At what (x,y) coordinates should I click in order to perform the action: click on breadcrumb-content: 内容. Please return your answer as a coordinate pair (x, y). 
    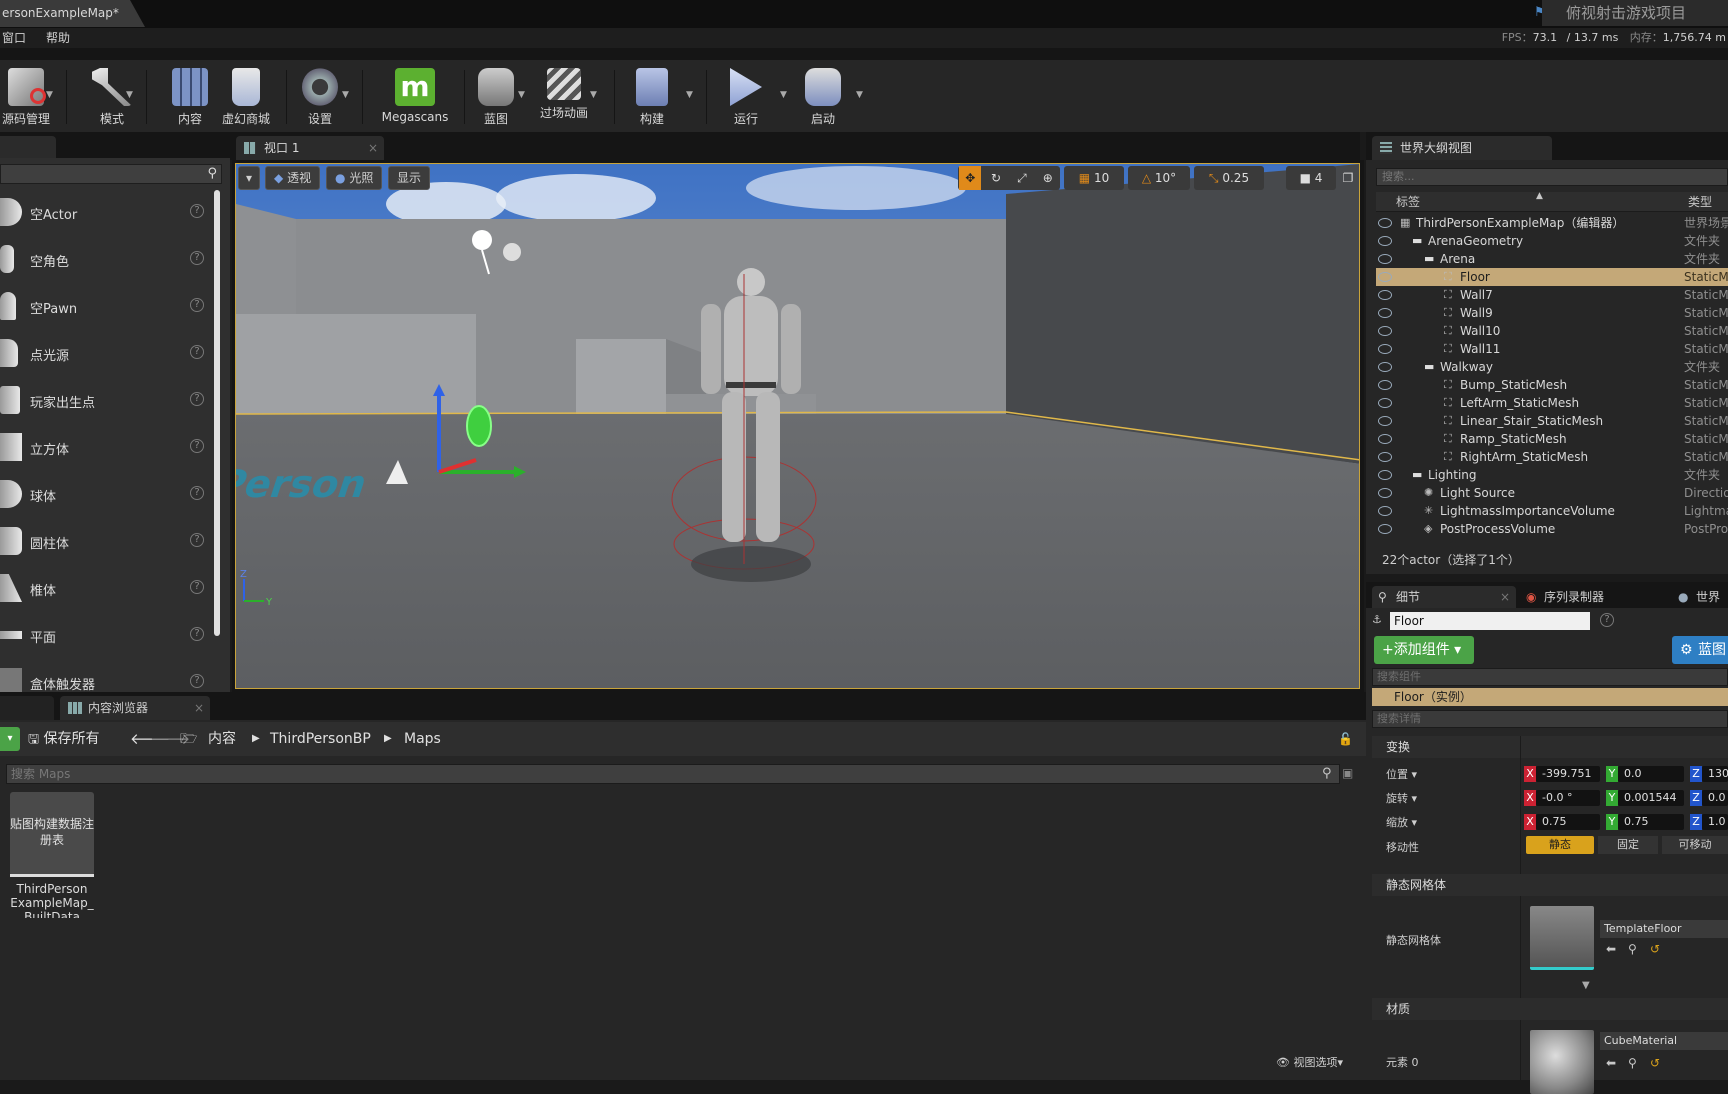
    Looking at the image, I should click on (222, 739).